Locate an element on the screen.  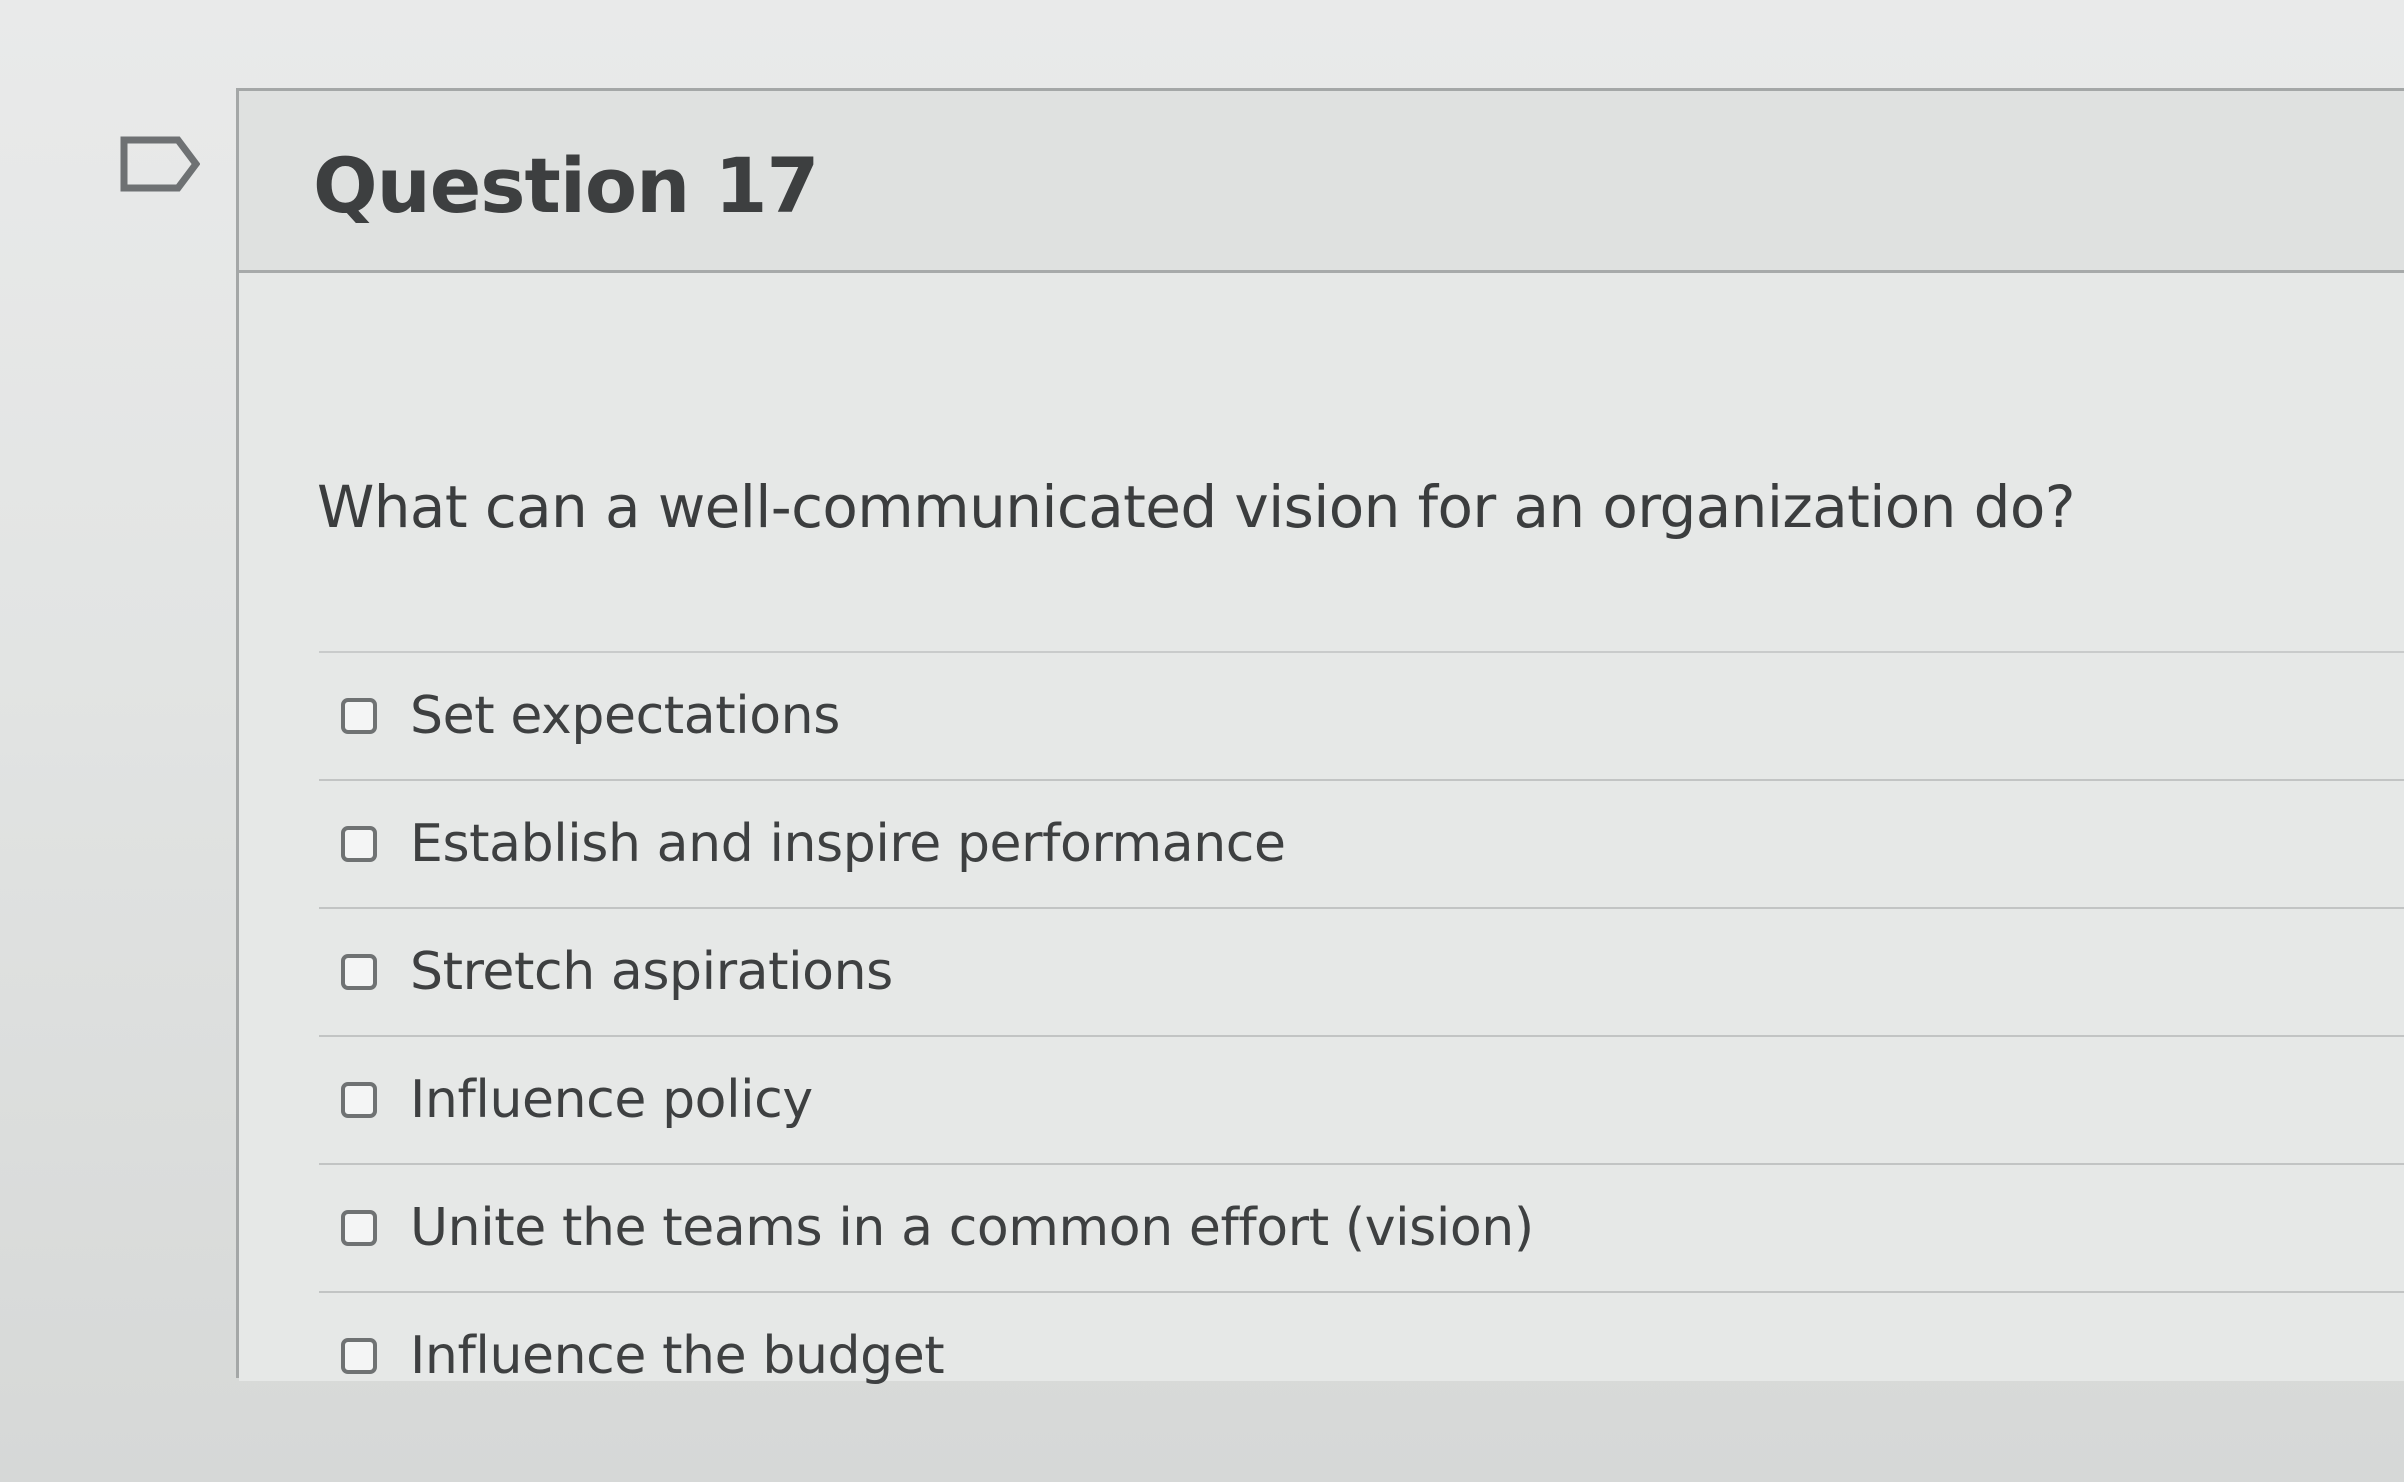
answer-option: Influence policy is located at coordinates (1361, 1099).